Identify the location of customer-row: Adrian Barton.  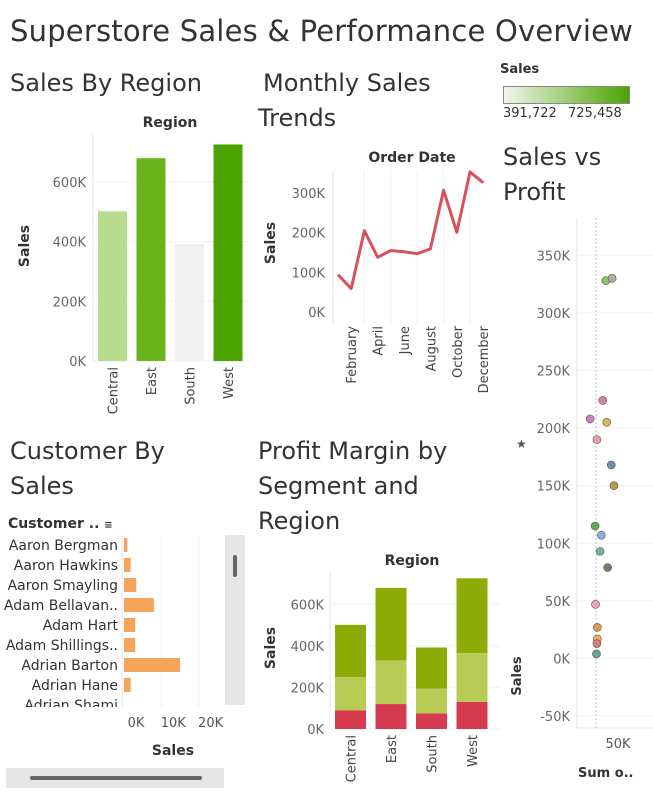
(100, 666).